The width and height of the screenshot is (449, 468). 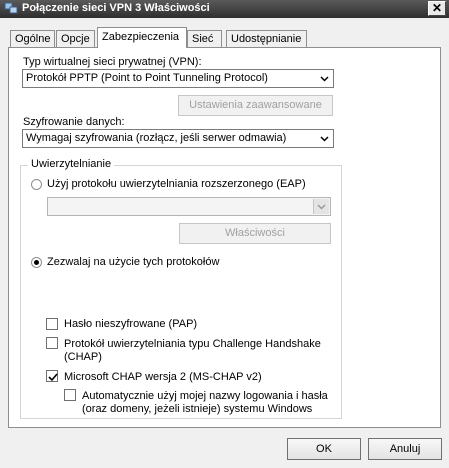 What do you see at coordinates (74, 122) in the screenshot?
I see `encryption-label: Szyfrowanie danych:` at bounding box center [74, 122].